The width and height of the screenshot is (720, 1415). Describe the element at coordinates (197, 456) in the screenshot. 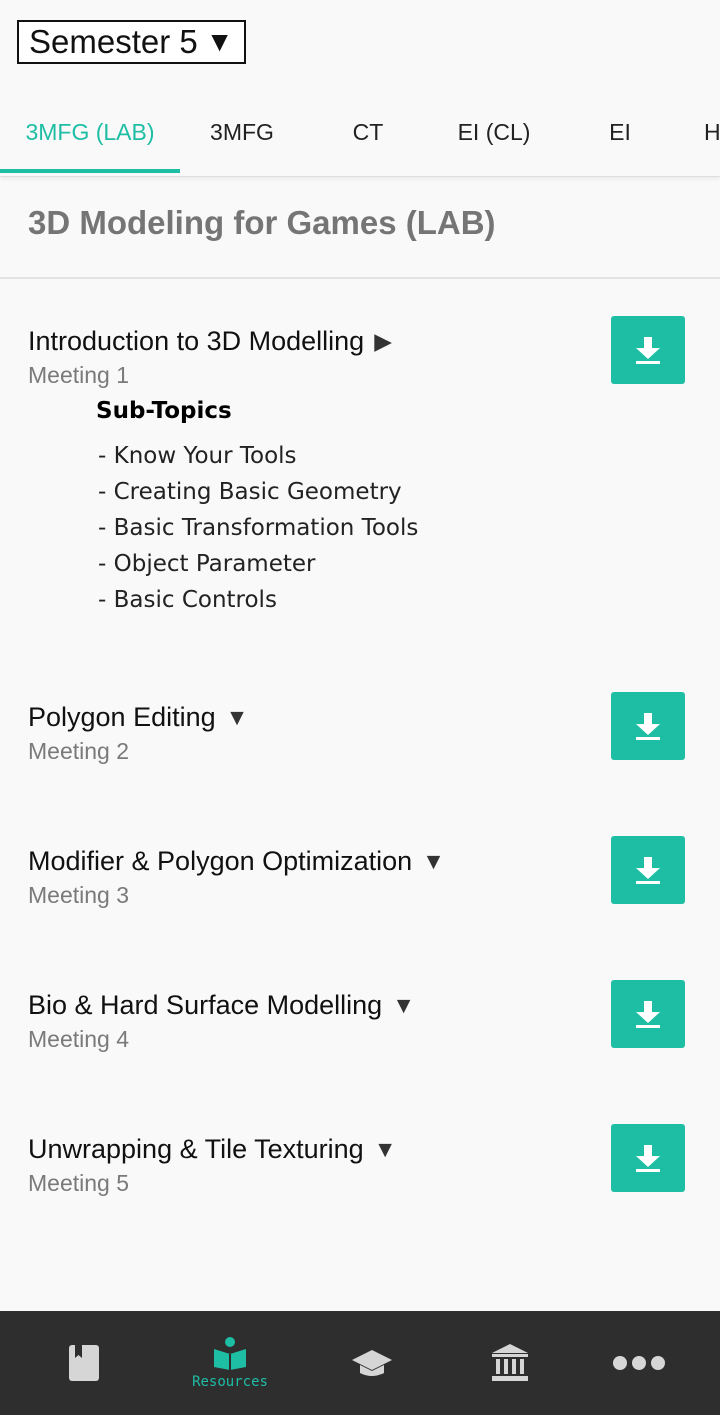

I see `subtopic-item: - Know Your Tools` at that location.